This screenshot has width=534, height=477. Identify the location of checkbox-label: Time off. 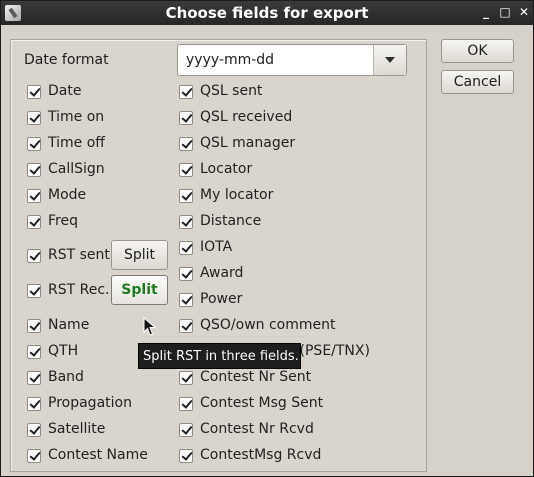
(76, 143).